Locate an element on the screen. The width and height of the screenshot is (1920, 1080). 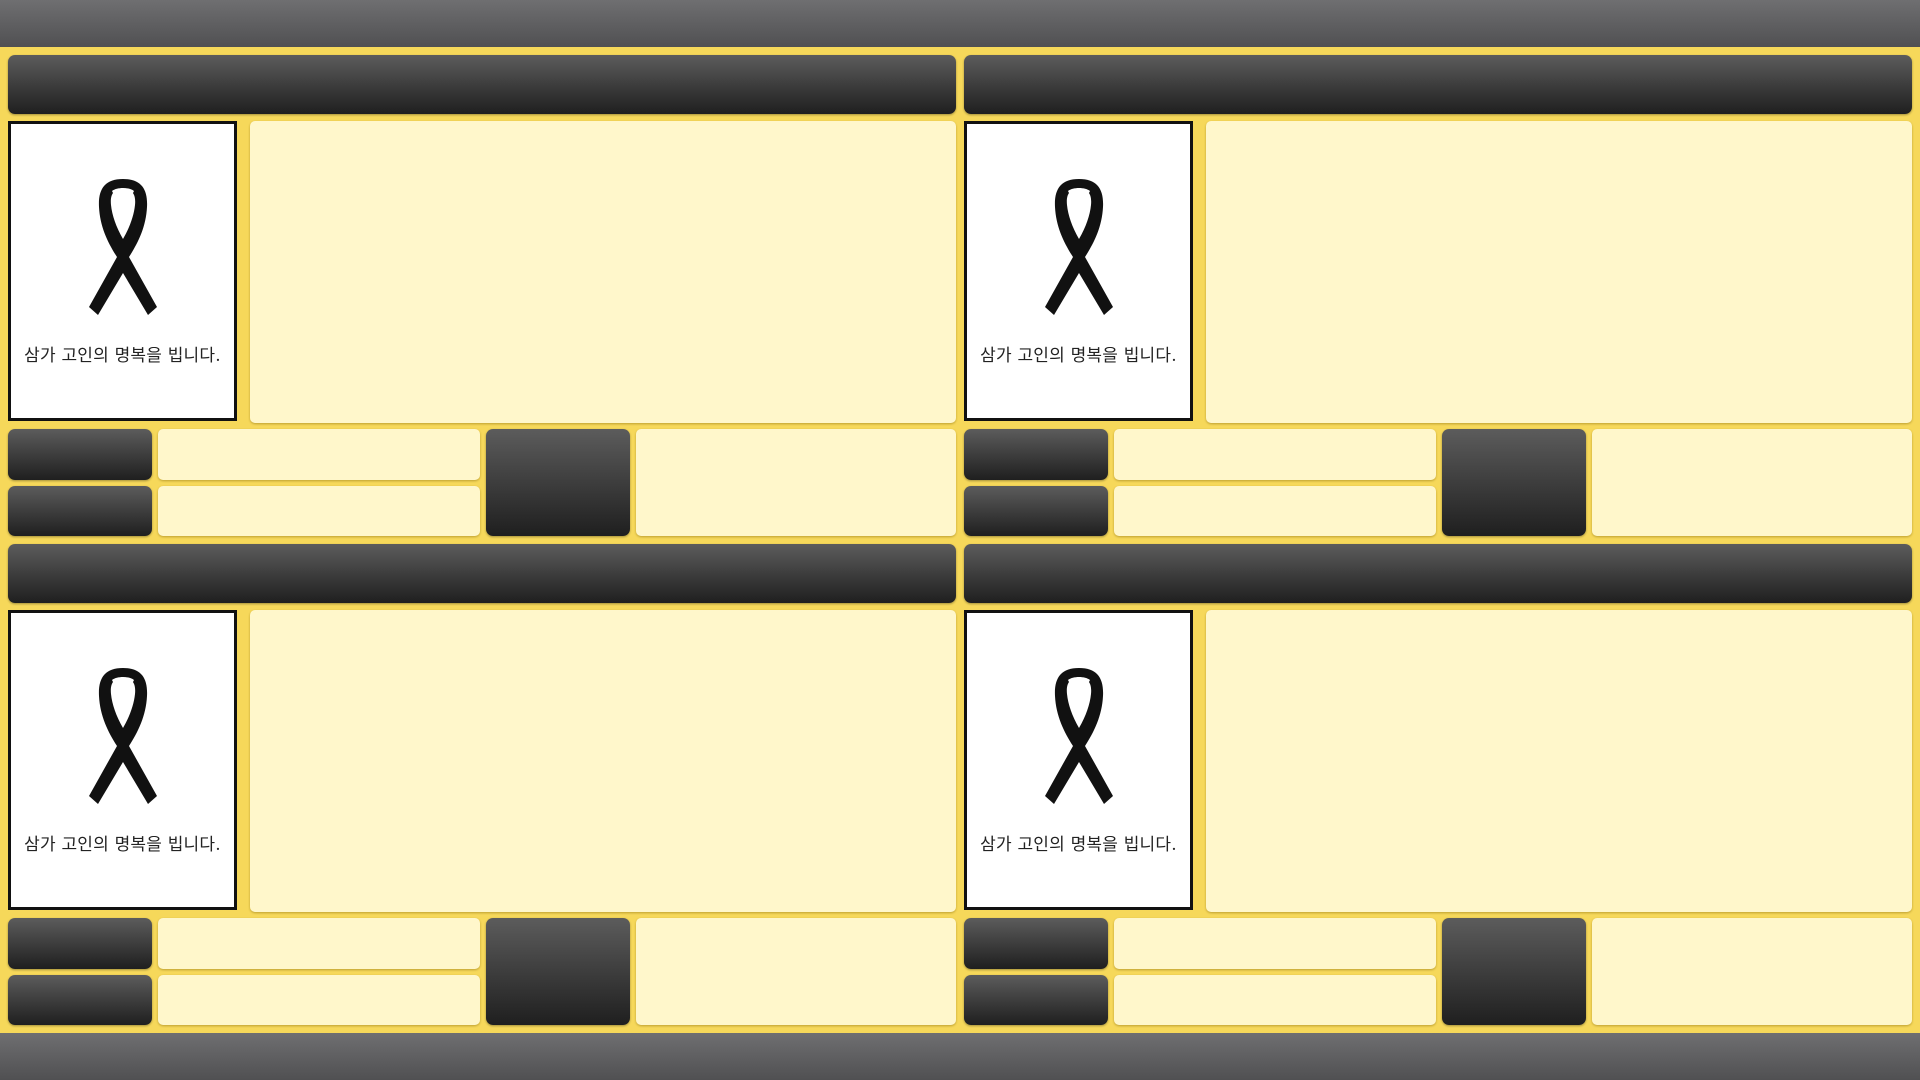
bottom-bar is located at coordinates (960, 1056).